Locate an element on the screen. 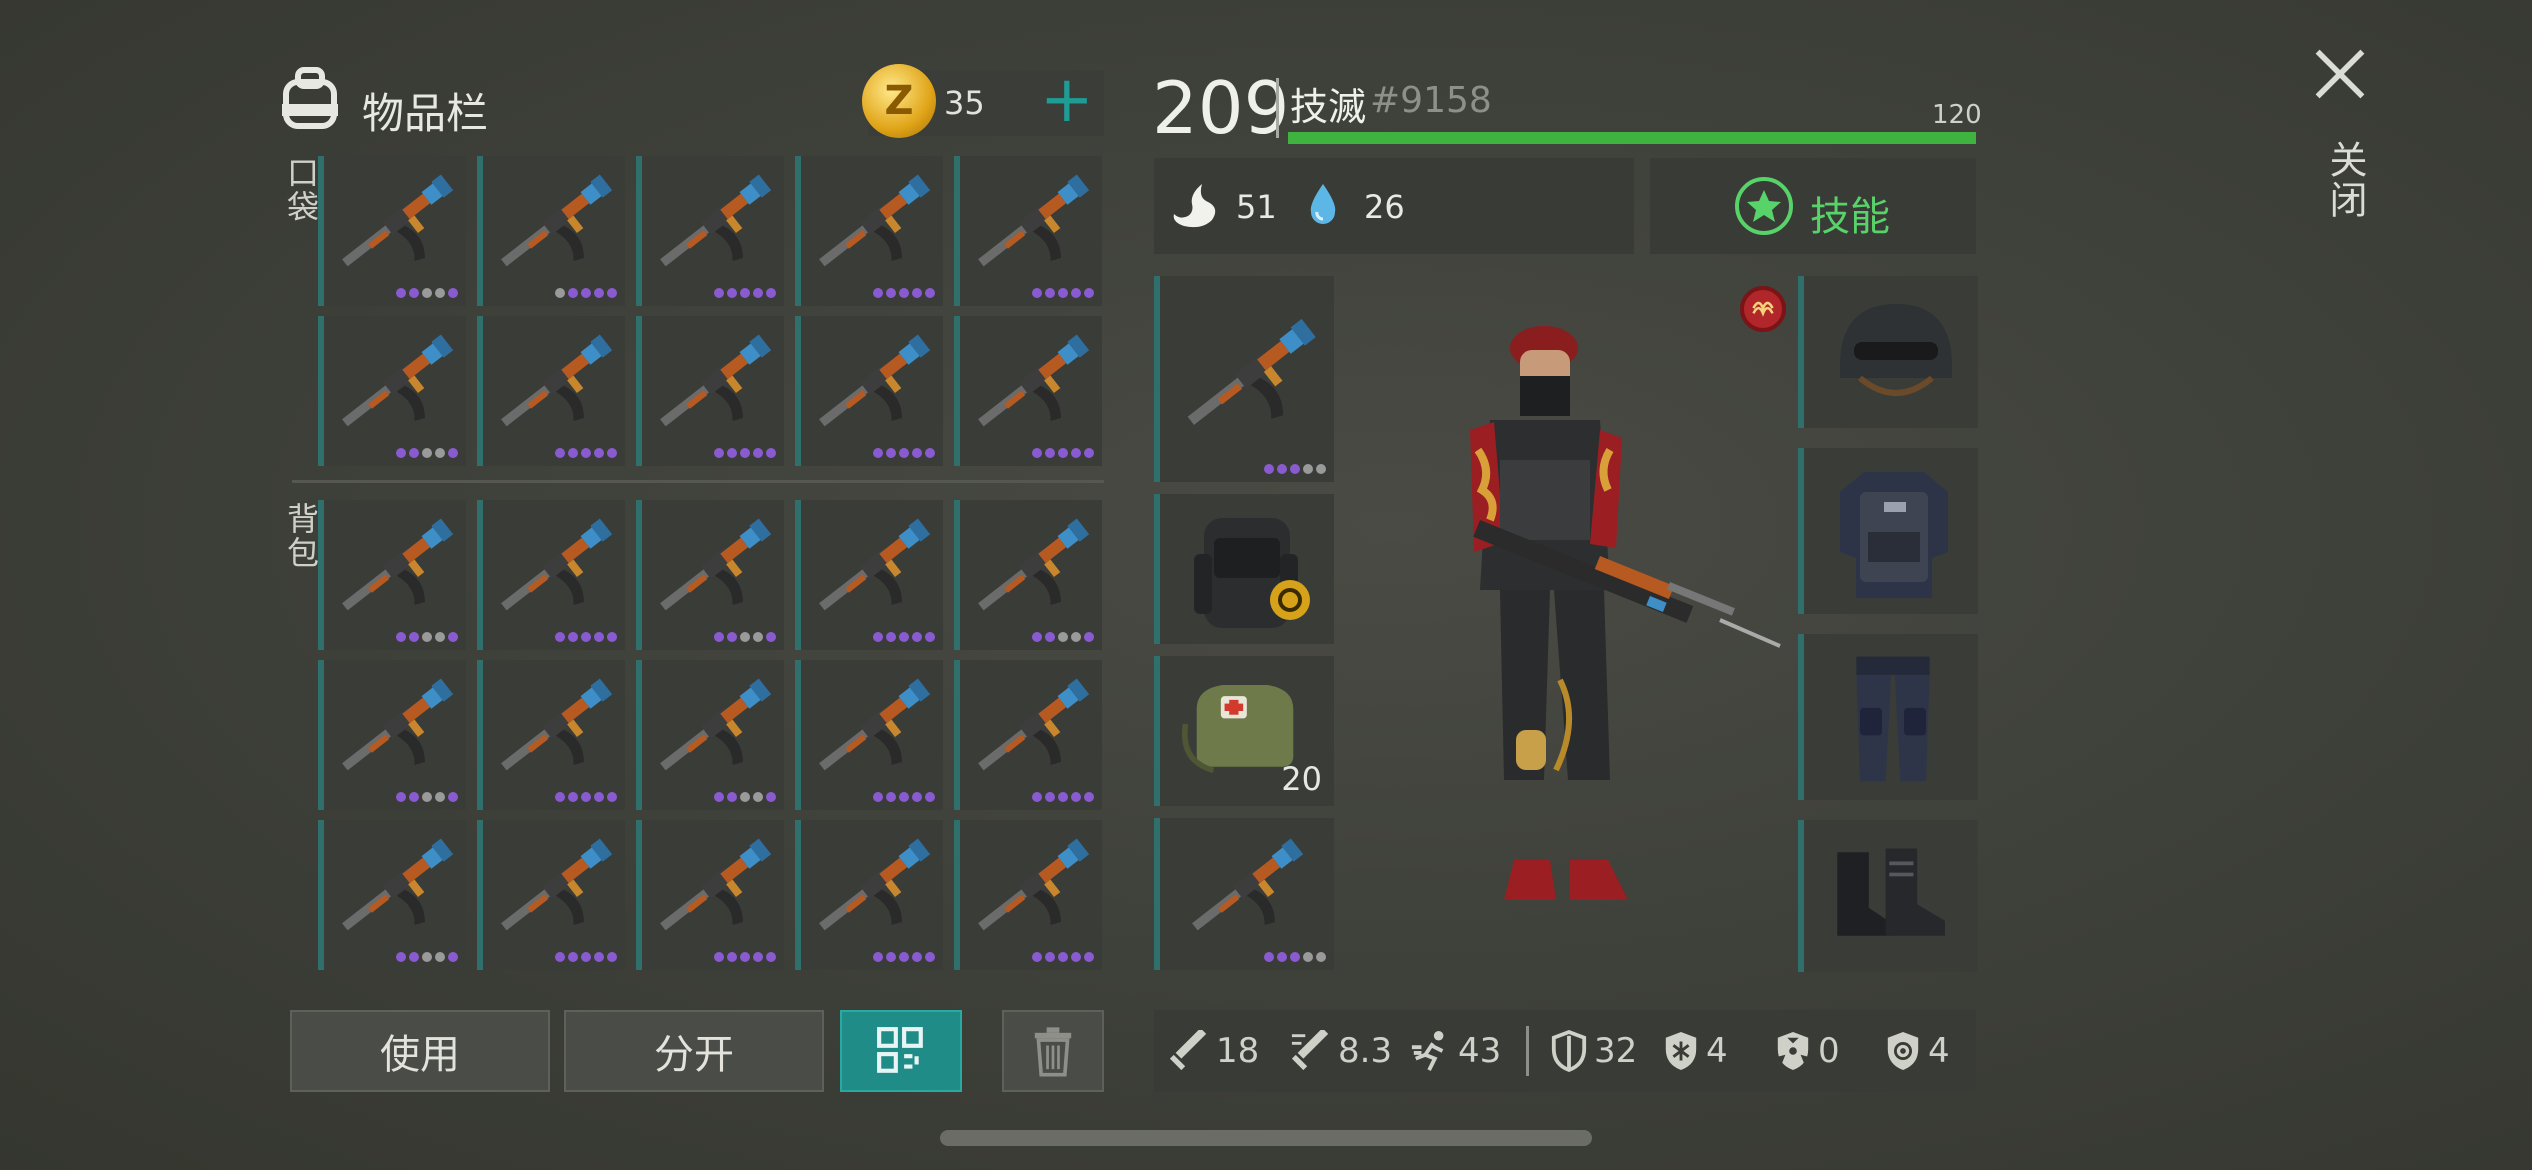 The width and height of the screenshot is (2532, 1170). trash-button is located at coordinates (1053, 1051).